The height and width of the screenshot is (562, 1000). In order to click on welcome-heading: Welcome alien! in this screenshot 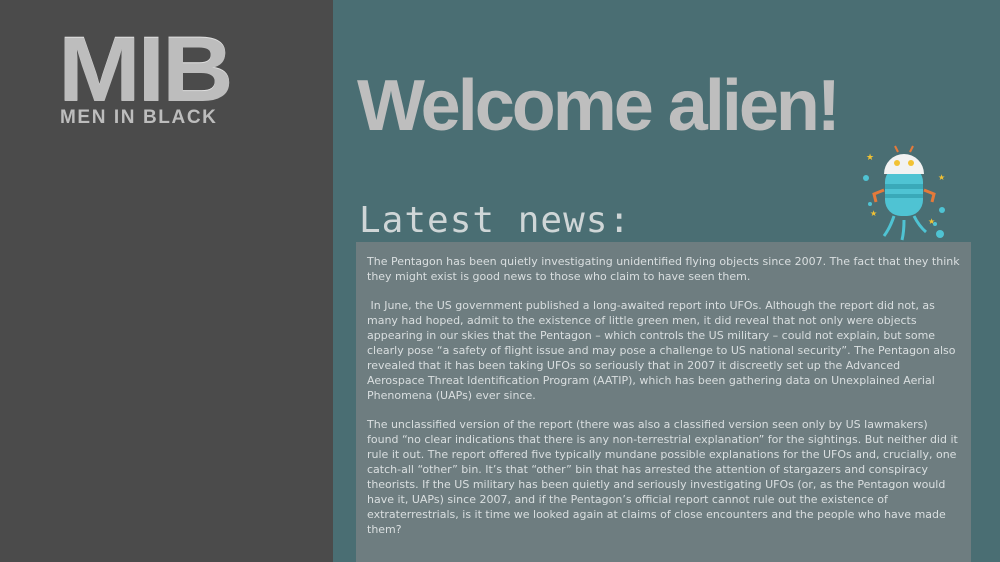, I will do `click(599, 106)`.